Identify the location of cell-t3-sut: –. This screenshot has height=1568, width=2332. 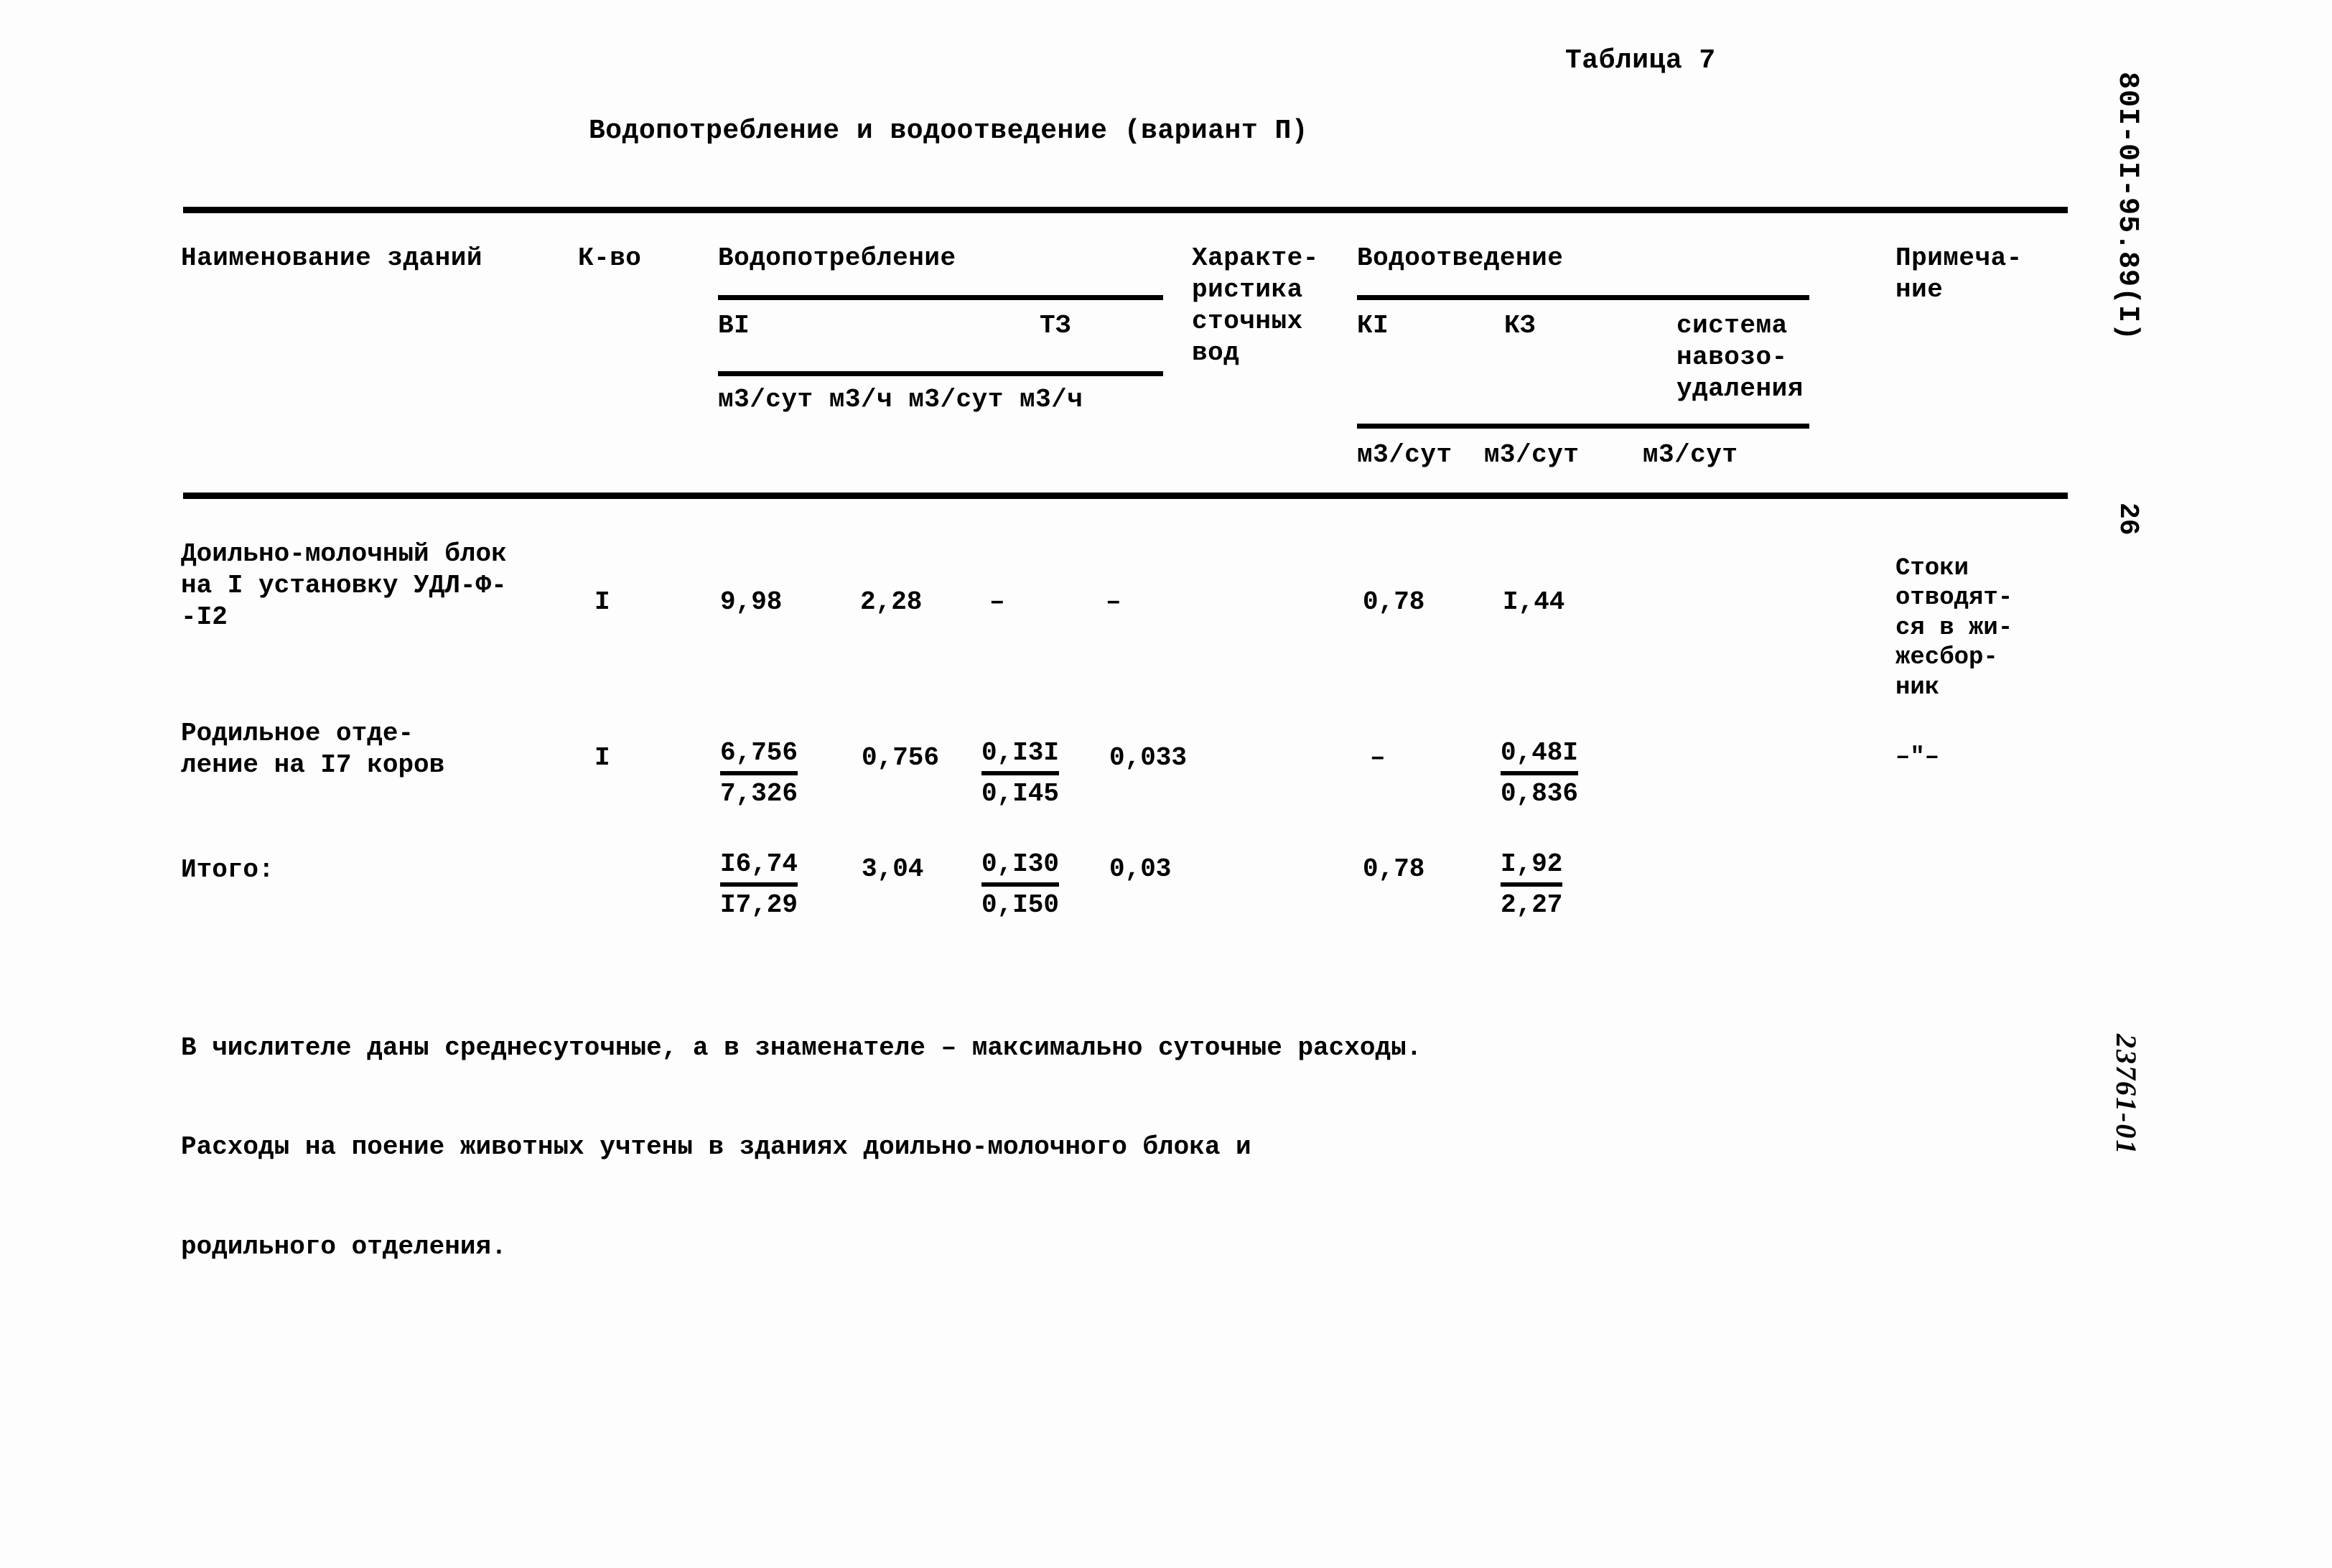
(997, 602).